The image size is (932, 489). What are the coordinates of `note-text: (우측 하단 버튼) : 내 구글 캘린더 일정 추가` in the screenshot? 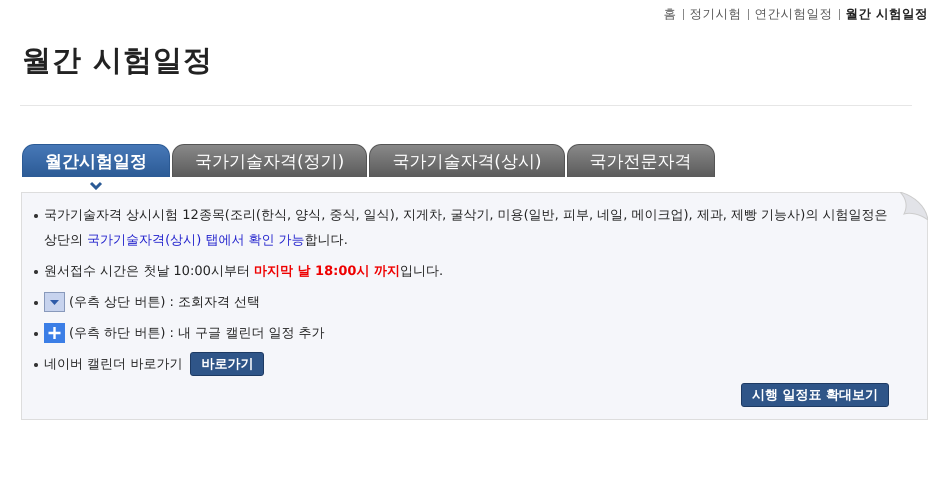 It's located at (468, 333).